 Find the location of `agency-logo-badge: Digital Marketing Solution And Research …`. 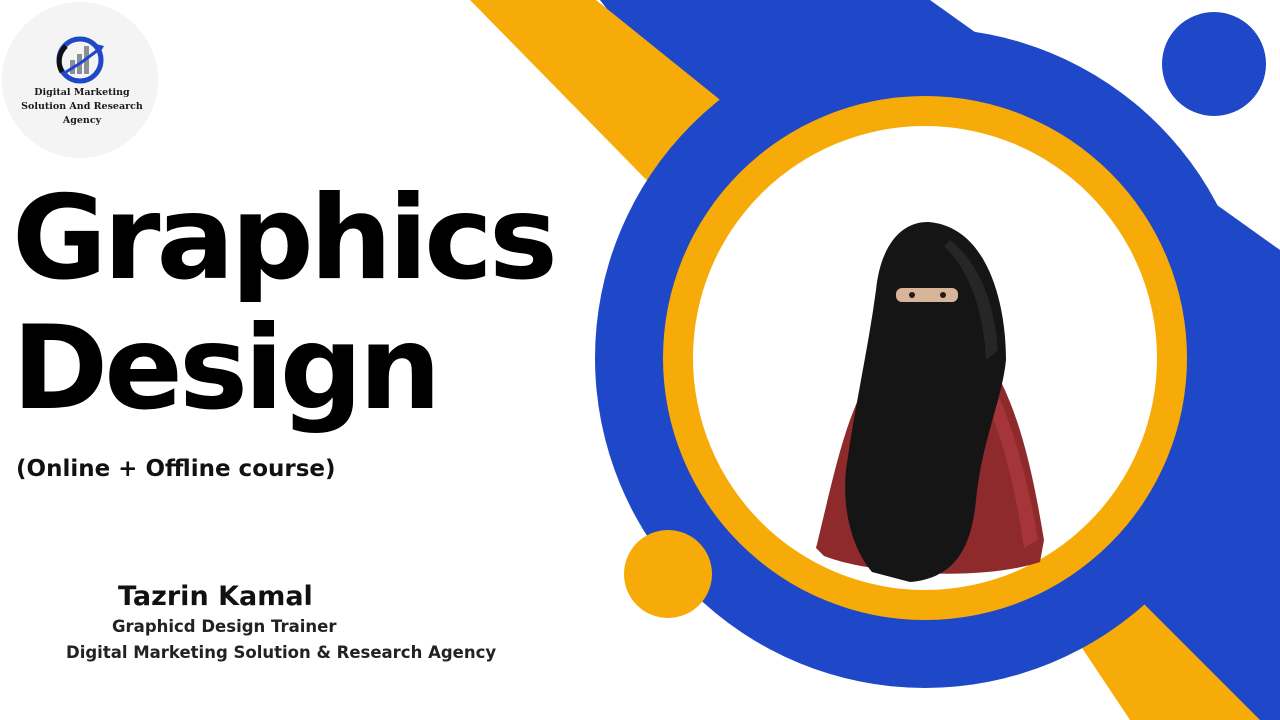

agency-logo-badge: Digital Marketing Solution And Research … is located at coordinates (80, 80).